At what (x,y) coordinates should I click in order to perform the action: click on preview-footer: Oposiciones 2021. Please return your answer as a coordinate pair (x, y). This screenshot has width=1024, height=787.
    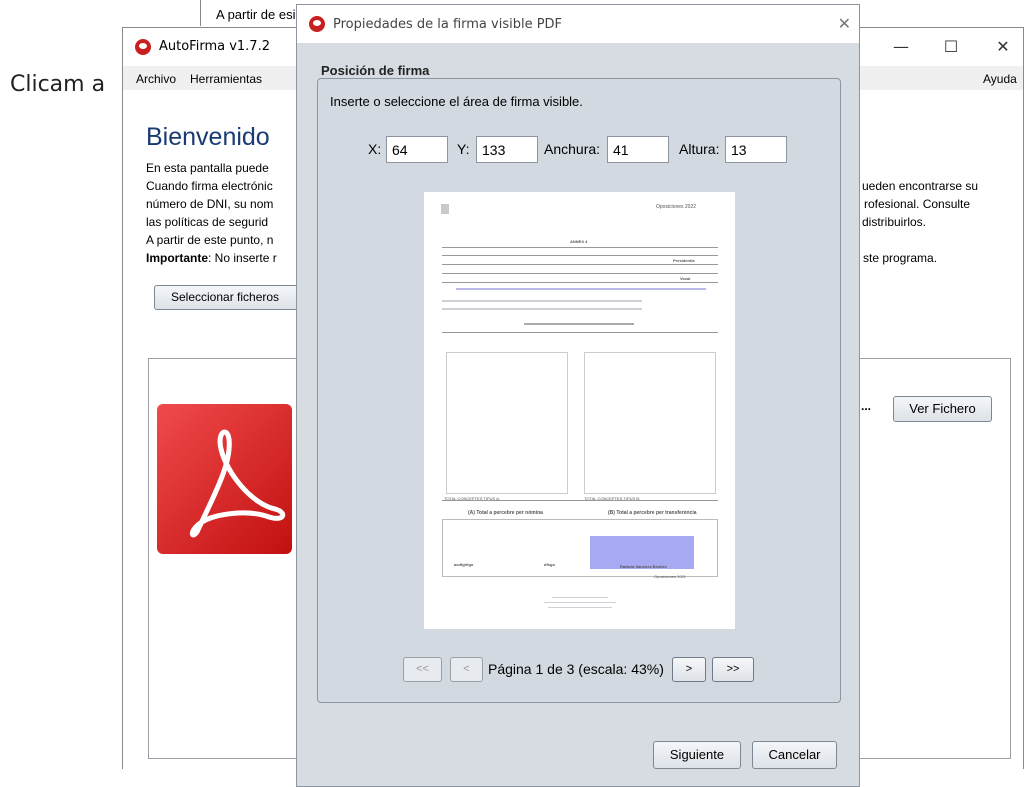
    Looking at the image, I should click on (670, 576).